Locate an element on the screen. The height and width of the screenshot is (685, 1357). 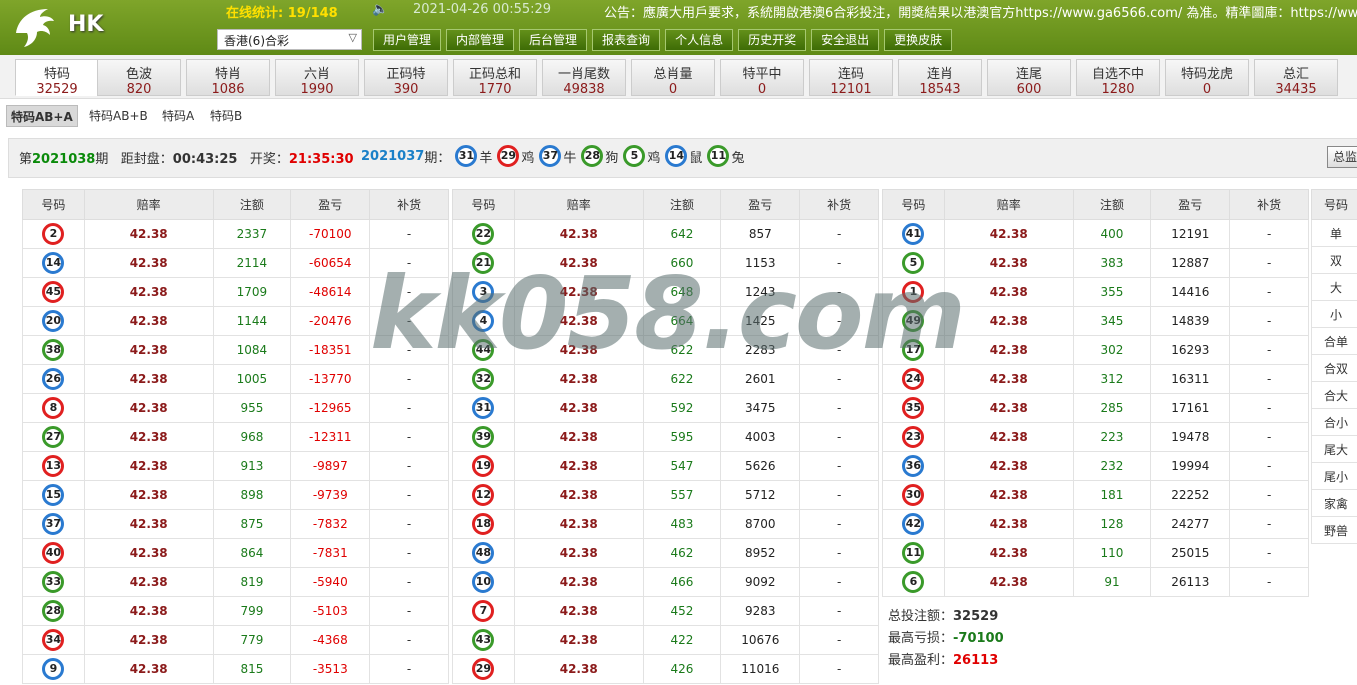
nav-skin: 更换皮肤 is located at coordinates (918, 40).